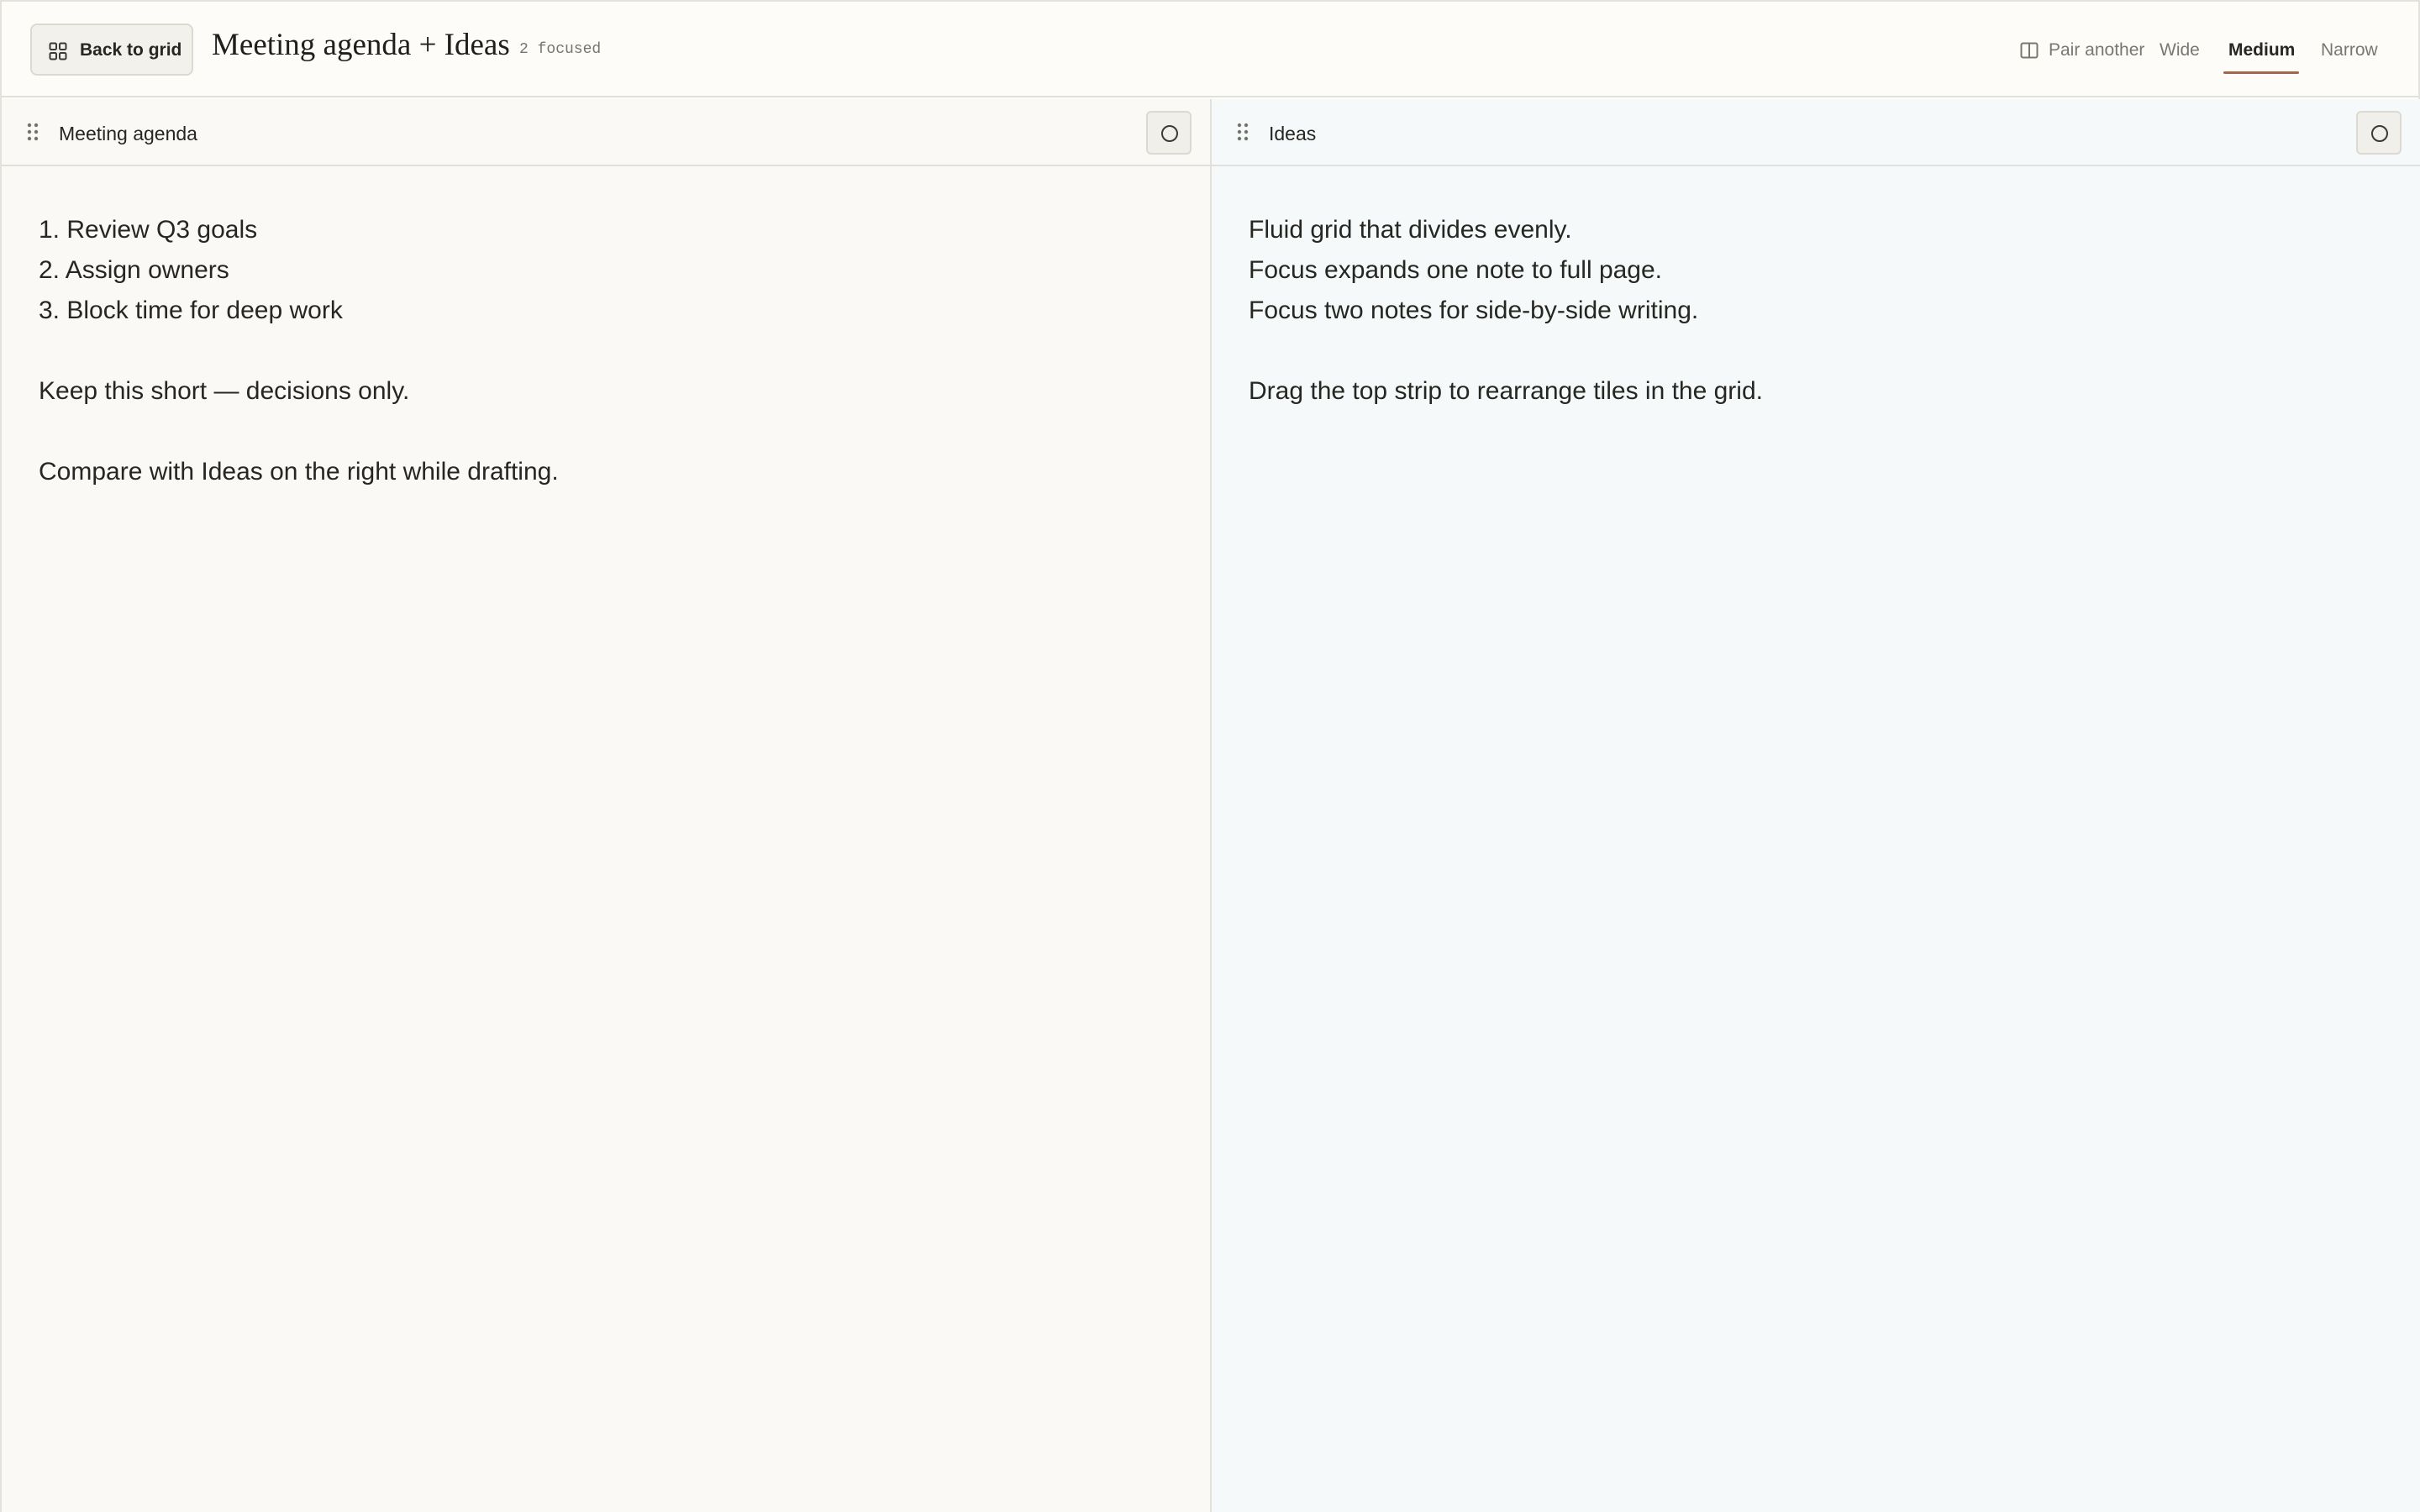 This screenshot has width=2420, height=1512. Describe the element at coordinates (134, 270) in the screenshot. I see `note-line: 2. Assign owners` at that location.